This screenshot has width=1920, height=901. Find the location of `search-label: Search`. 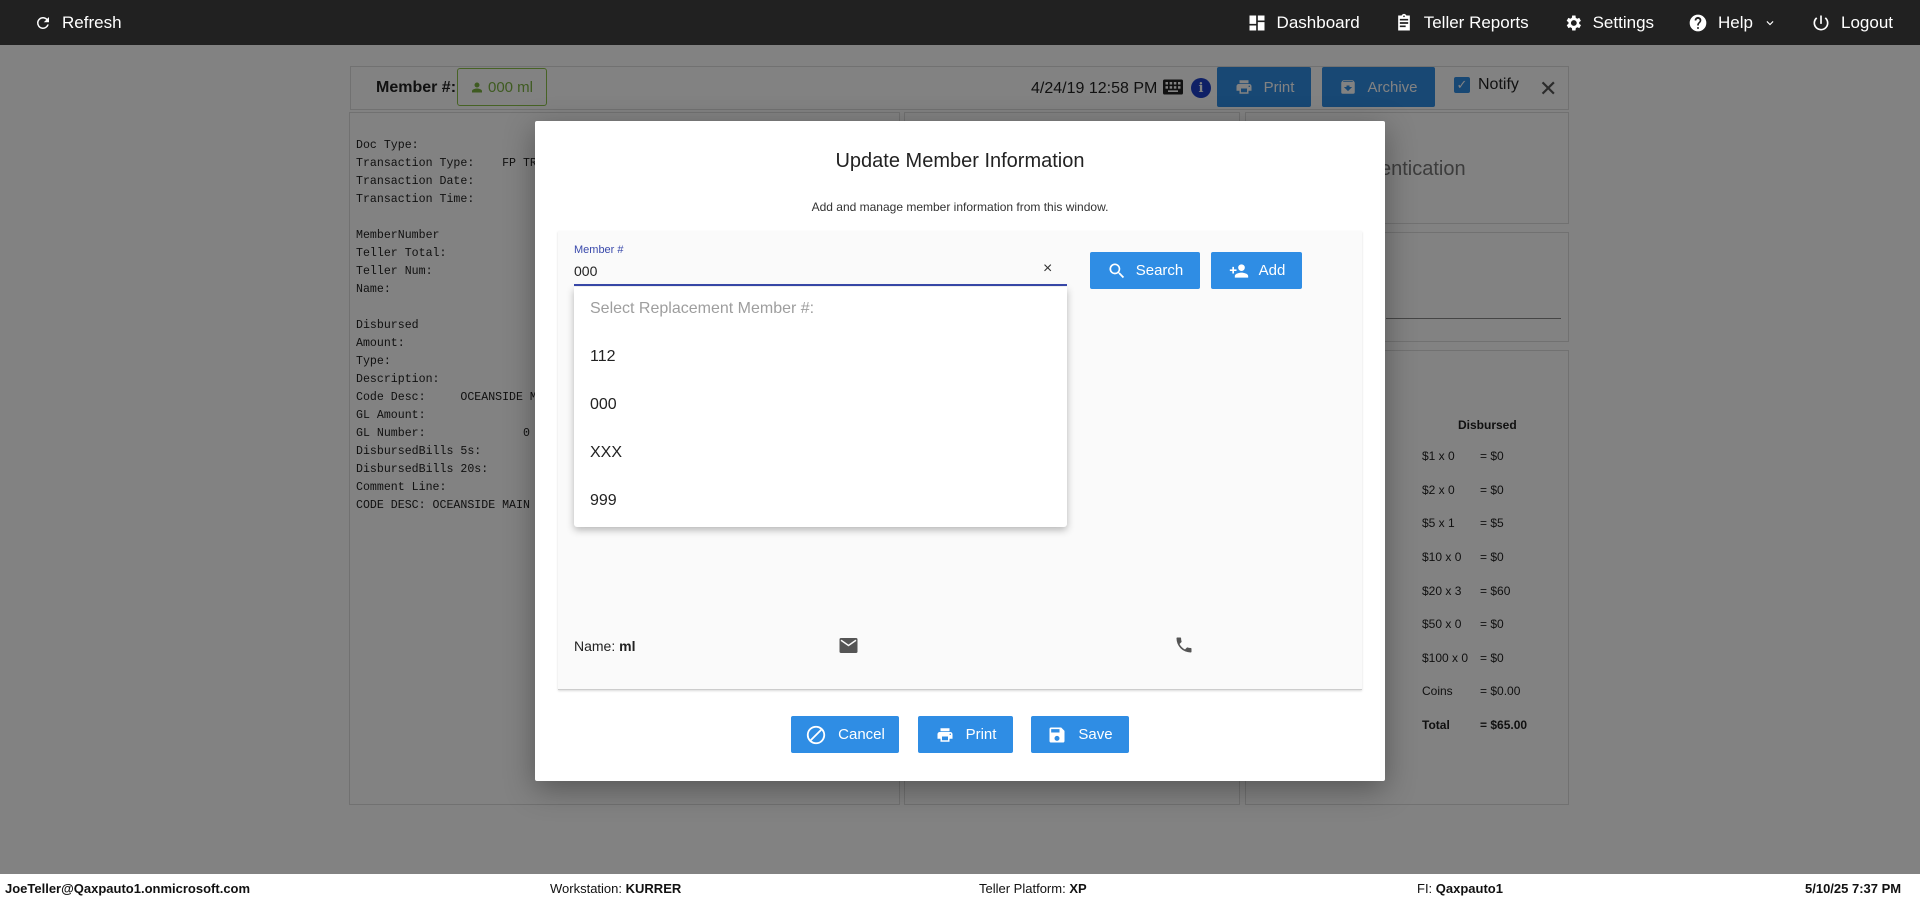

search-label: Search is located at coordinates (1159, 270).